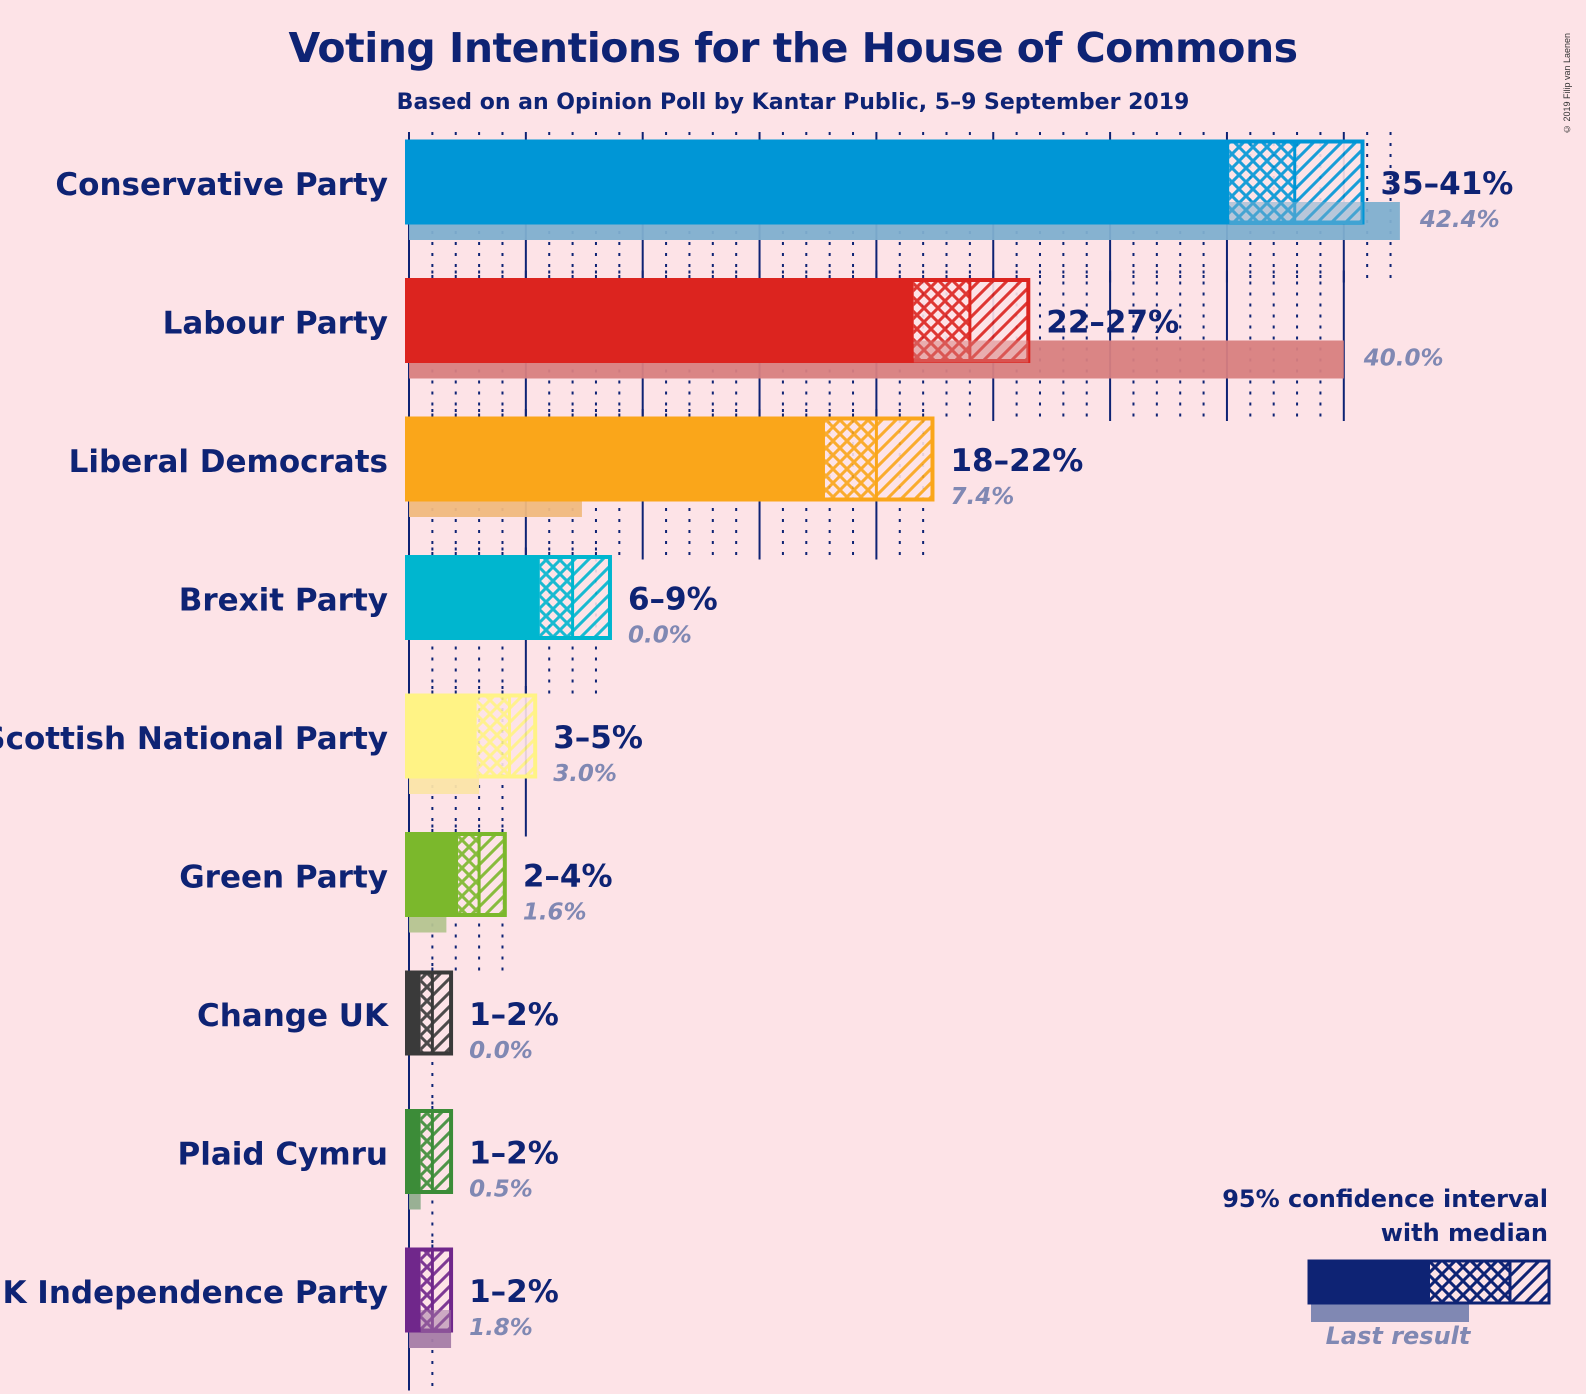 The image size is (1586, 1394). What do you see at coordinates (293, 1016) in the screenshot?
I see `party-label: Change UK` at bounding box center [293, 1016].